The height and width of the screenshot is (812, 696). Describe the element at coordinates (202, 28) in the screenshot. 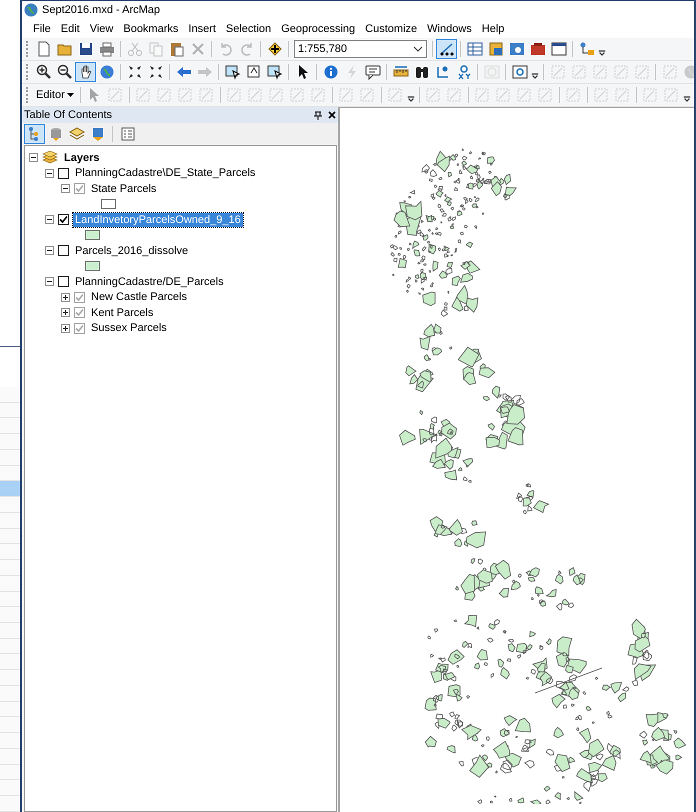

I see `menu-item: Insert` at that location.